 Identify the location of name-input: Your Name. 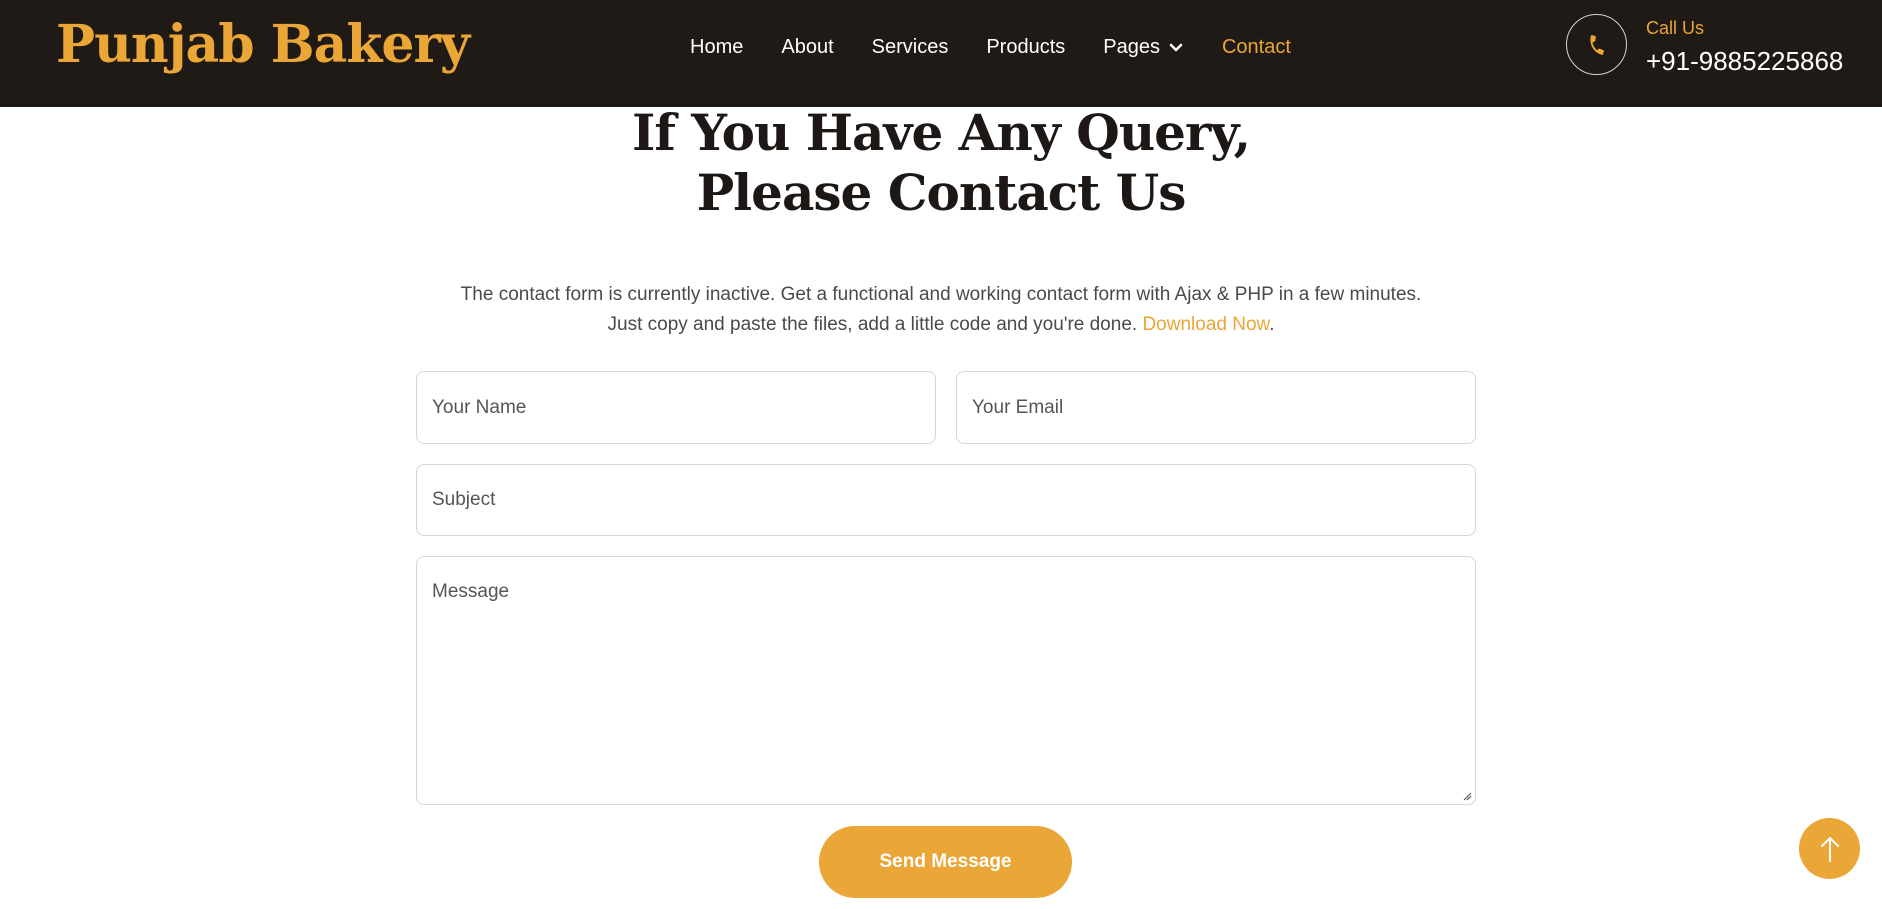
(676, 407).